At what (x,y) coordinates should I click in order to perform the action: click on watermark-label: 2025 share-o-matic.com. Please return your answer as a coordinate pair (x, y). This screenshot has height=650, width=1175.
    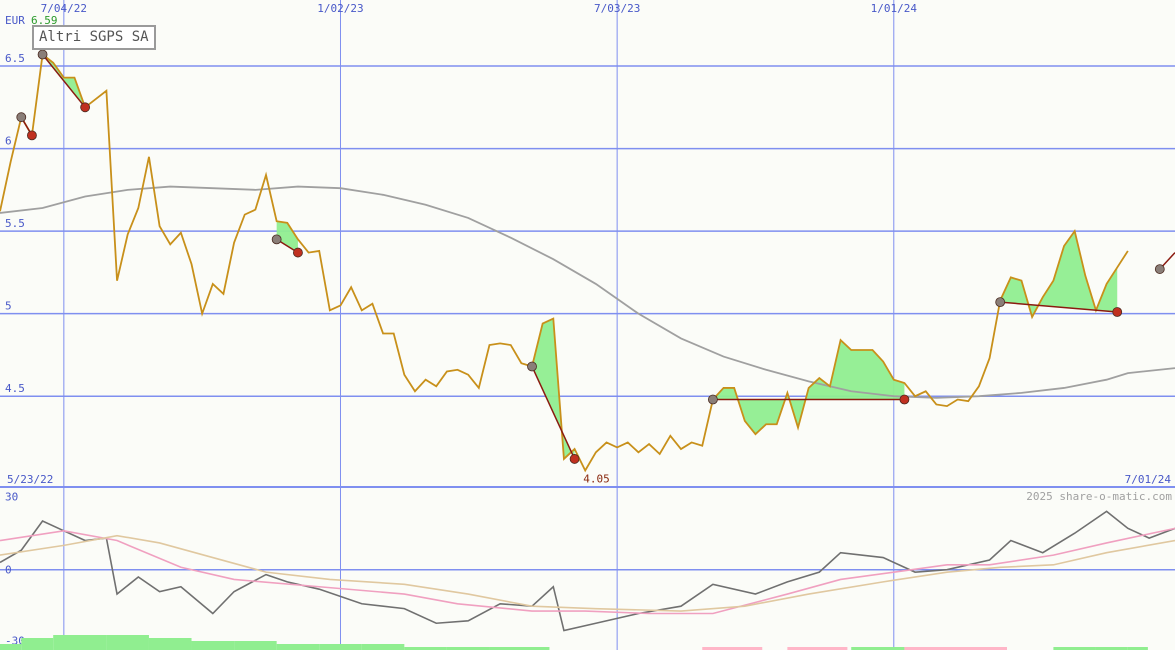
    Looking at the image, I should click on (1099, 496).